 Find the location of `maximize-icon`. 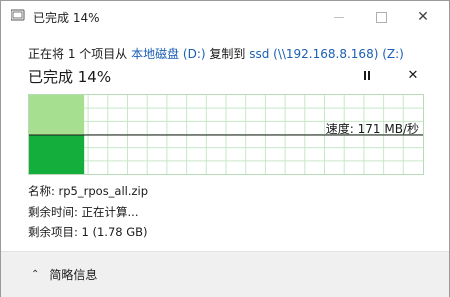

maximize-icon is located at coordinates (381, 17).